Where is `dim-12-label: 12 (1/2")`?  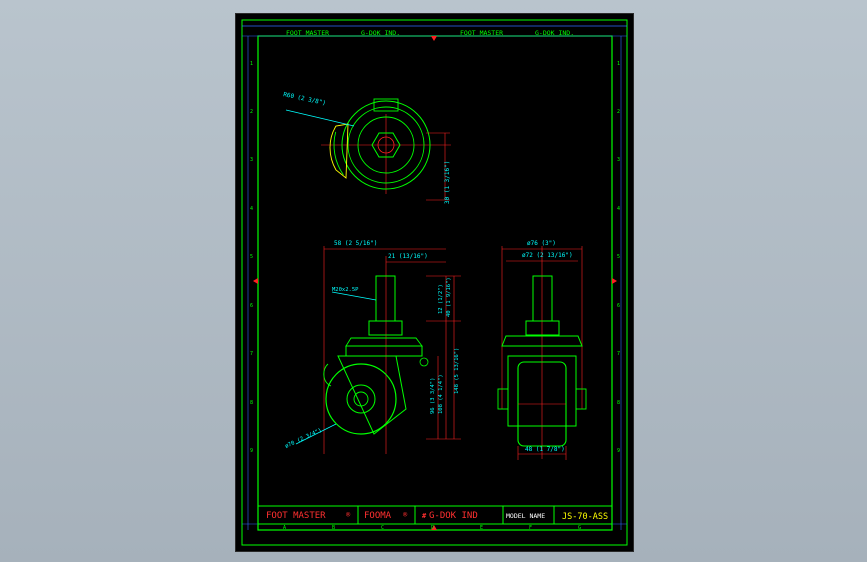 dim-12-label: 12 (1/2") is located at coordinates (441, 299).